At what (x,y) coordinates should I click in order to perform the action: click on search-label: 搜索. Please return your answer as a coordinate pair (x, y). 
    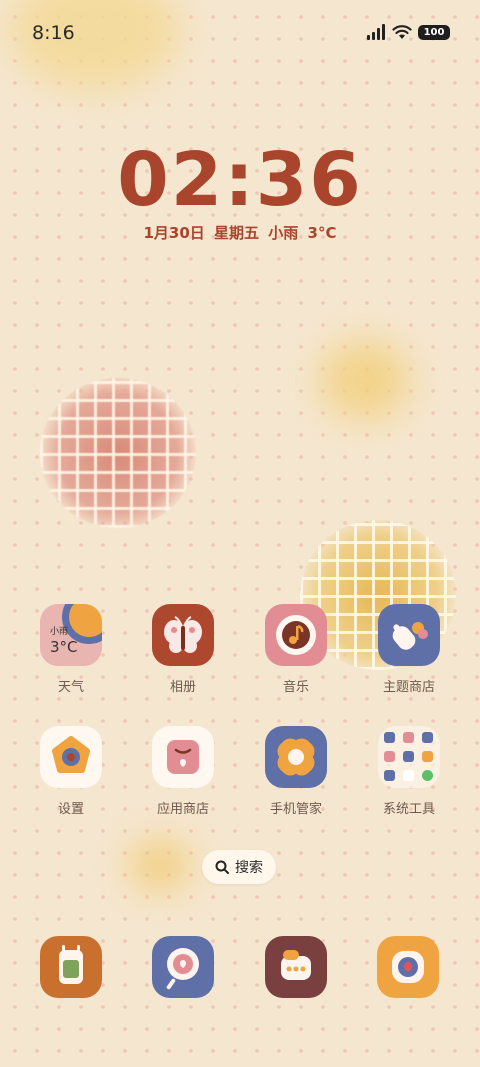
    Looking at the image, I should click on (249, 868).